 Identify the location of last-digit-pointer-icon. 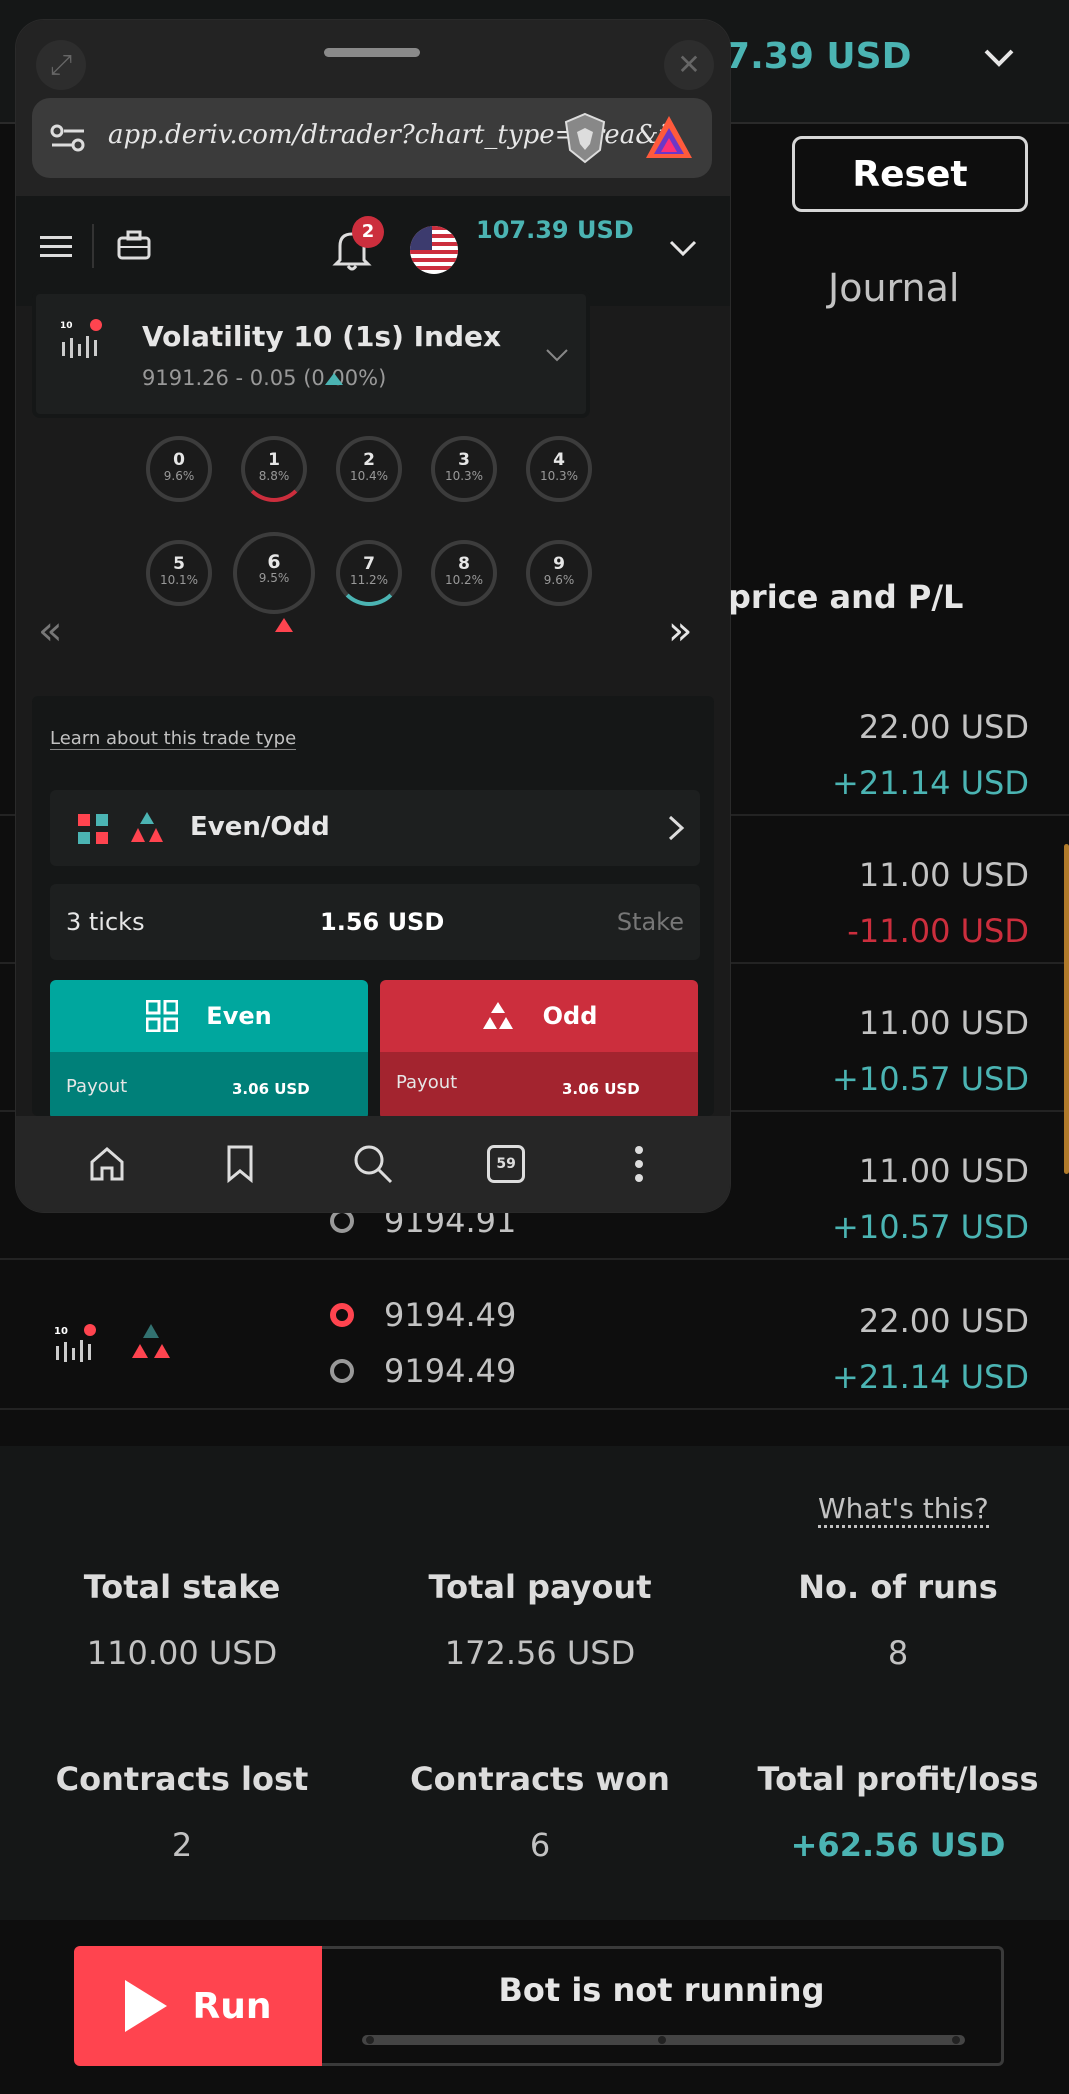
(284, 625).